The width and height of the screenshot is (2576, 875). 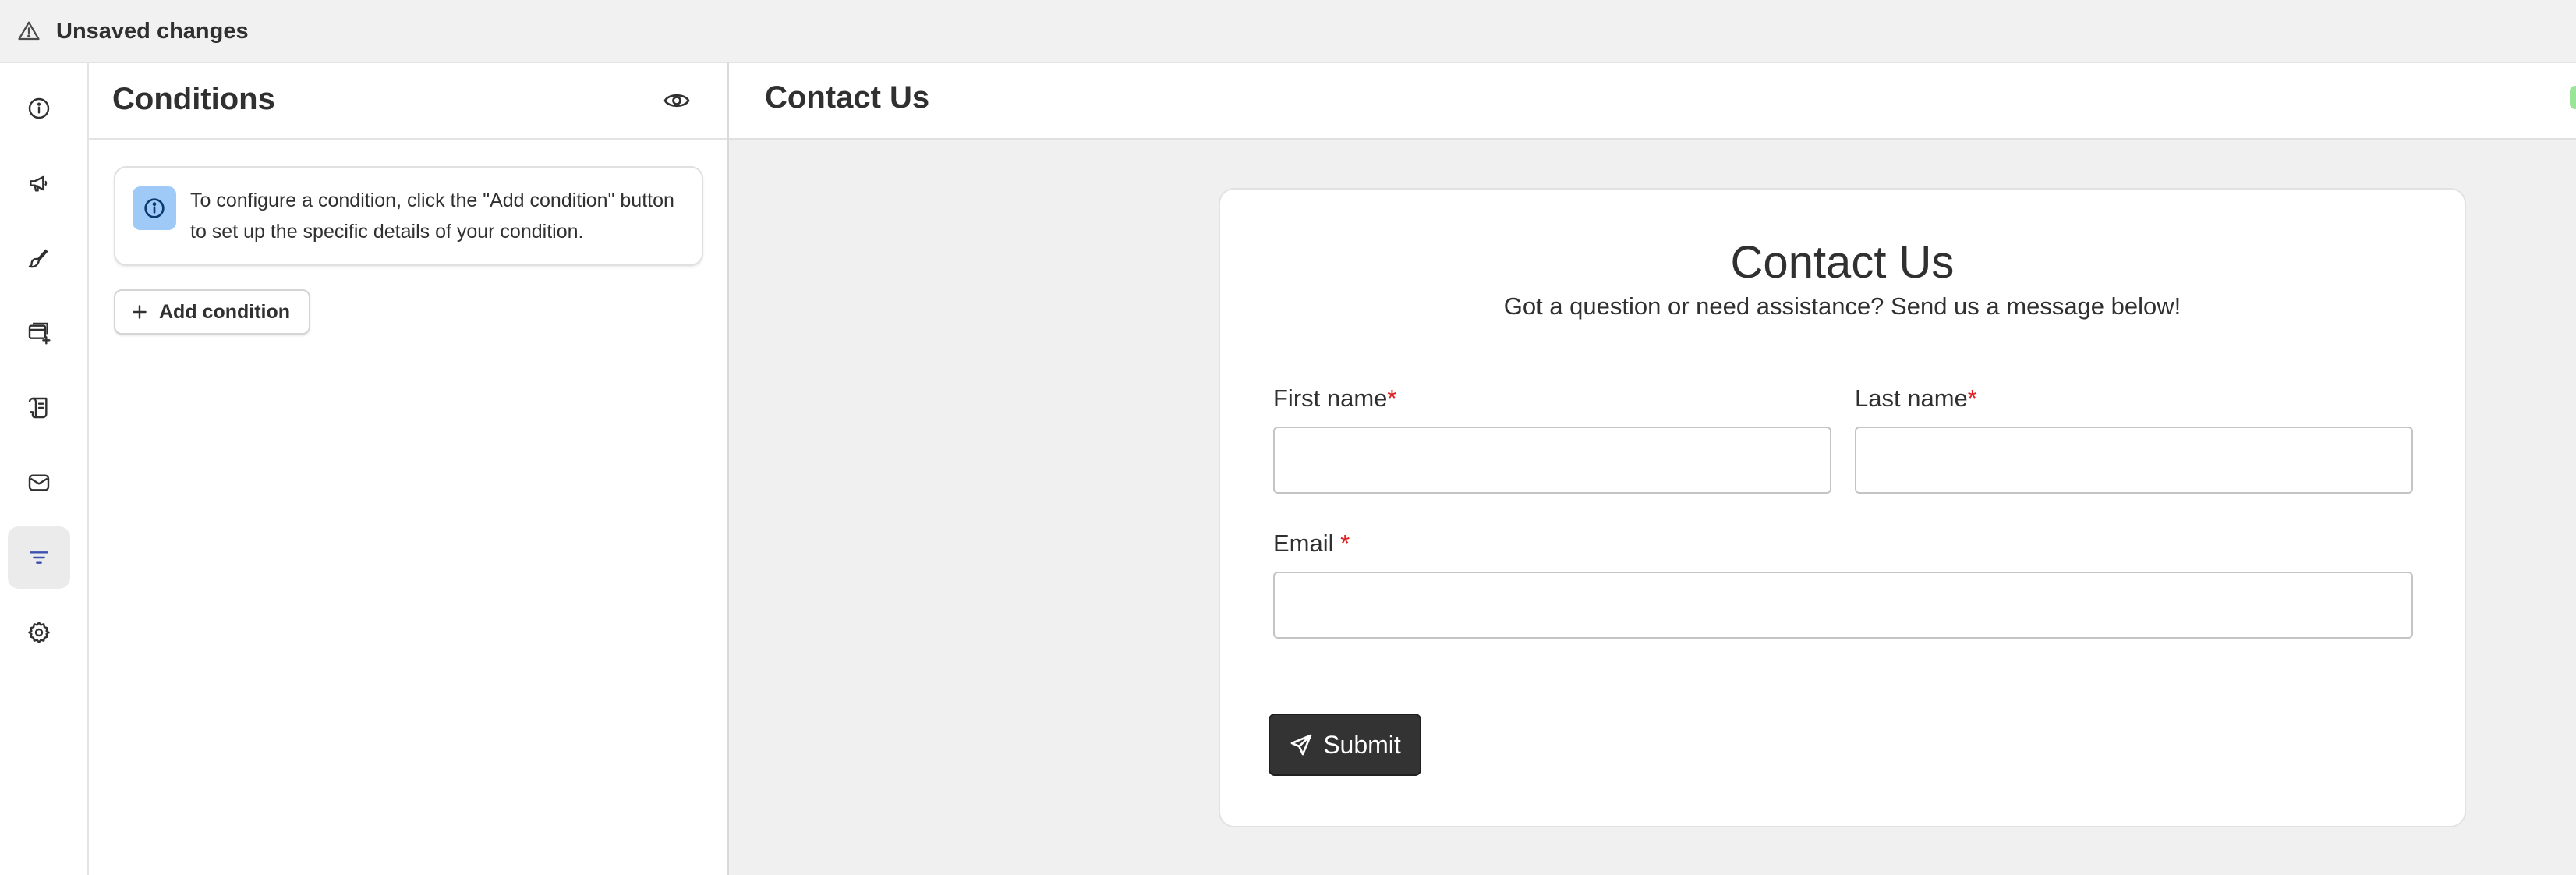 What do you see at coordinates (1552, 460) in the screenshot?
I see `first-name-input` at bounding box center [1552, 460].